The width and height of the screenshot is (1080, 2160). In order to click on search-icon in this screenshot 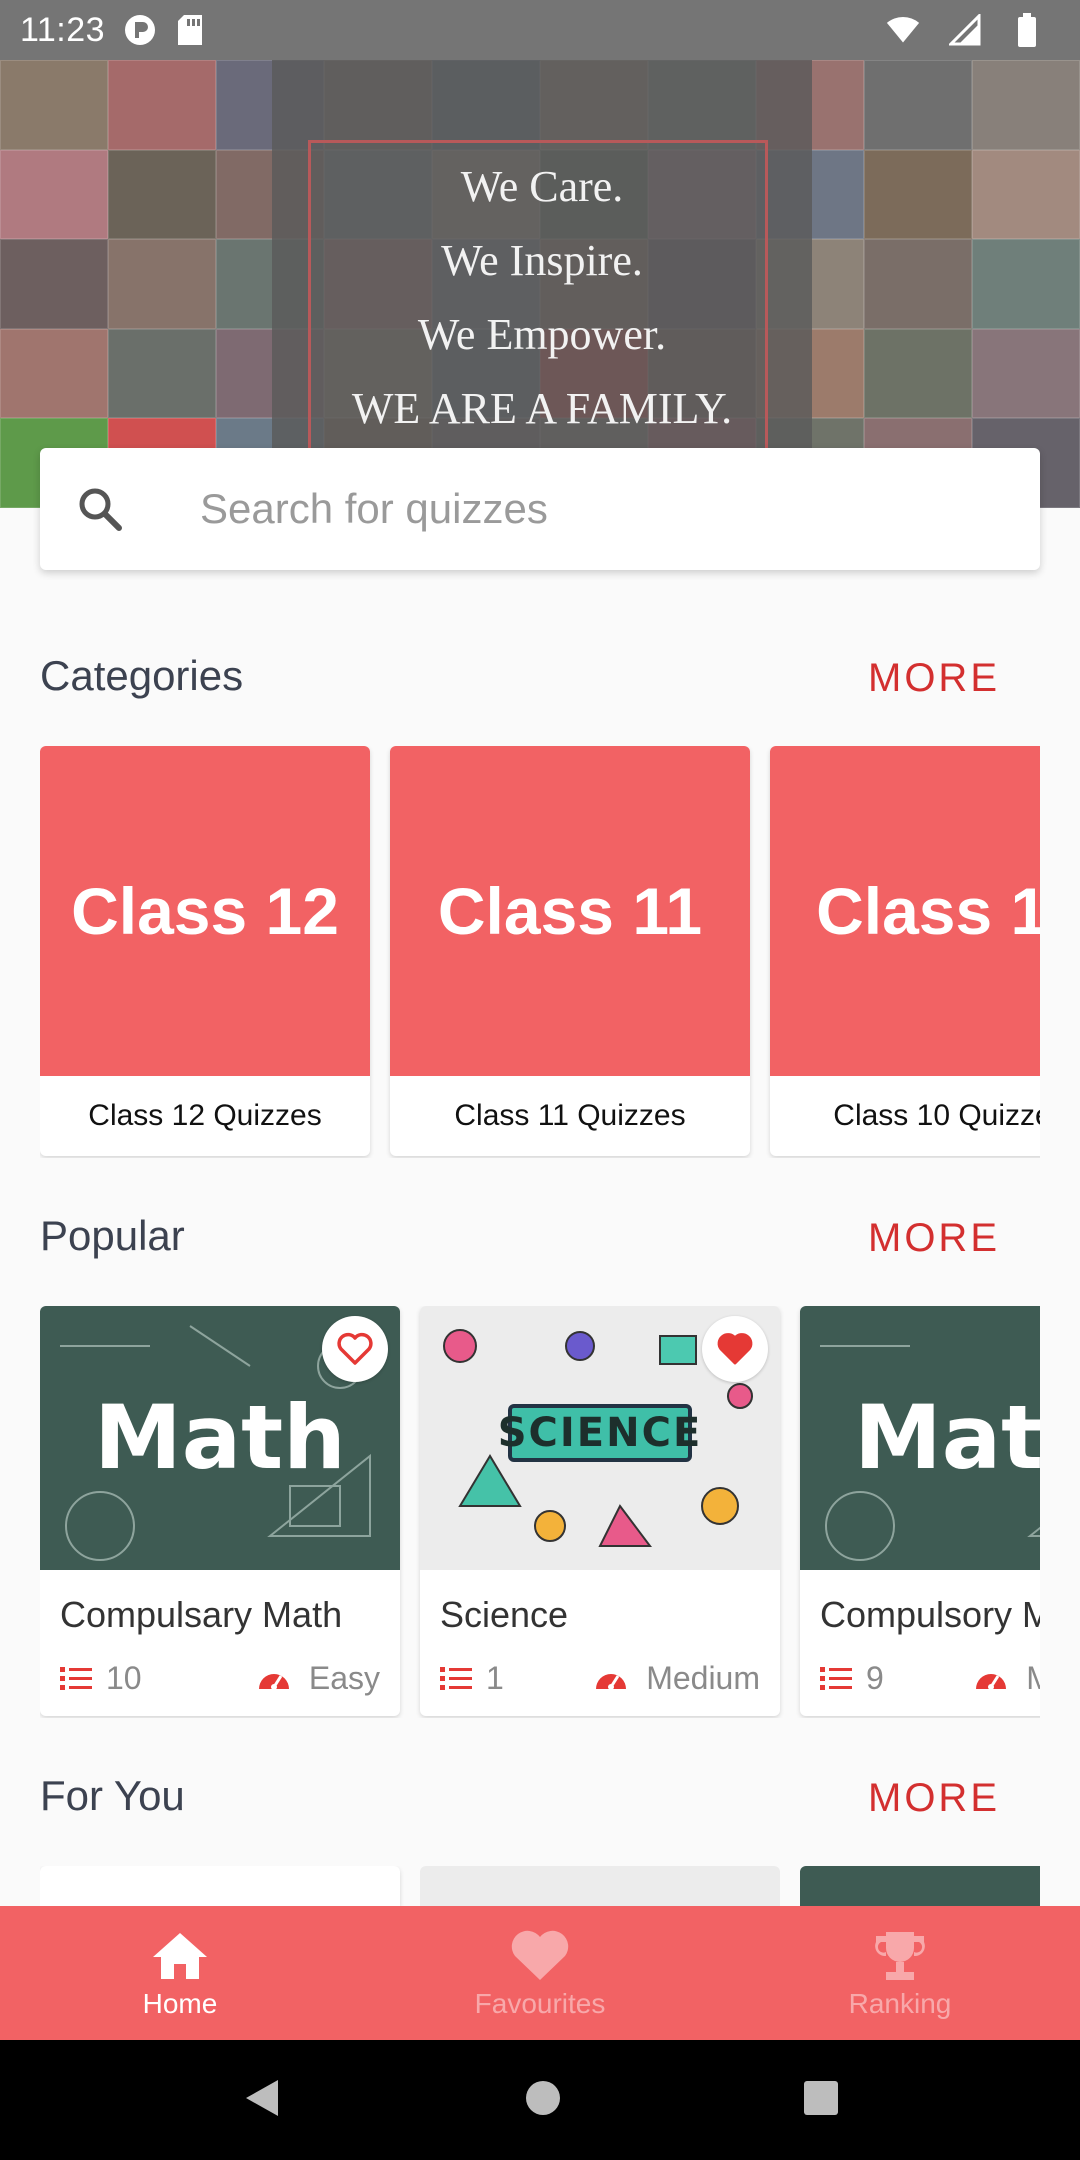, I will do `click(100, 509)`.